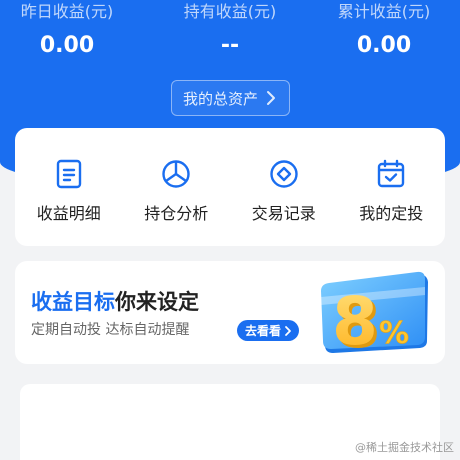 Image resolution: width=460 pixels, height=460 pixels. Describe the element at coordinates (284, 174) in the screenshot. I see `diamond-circle-icon` at that location.